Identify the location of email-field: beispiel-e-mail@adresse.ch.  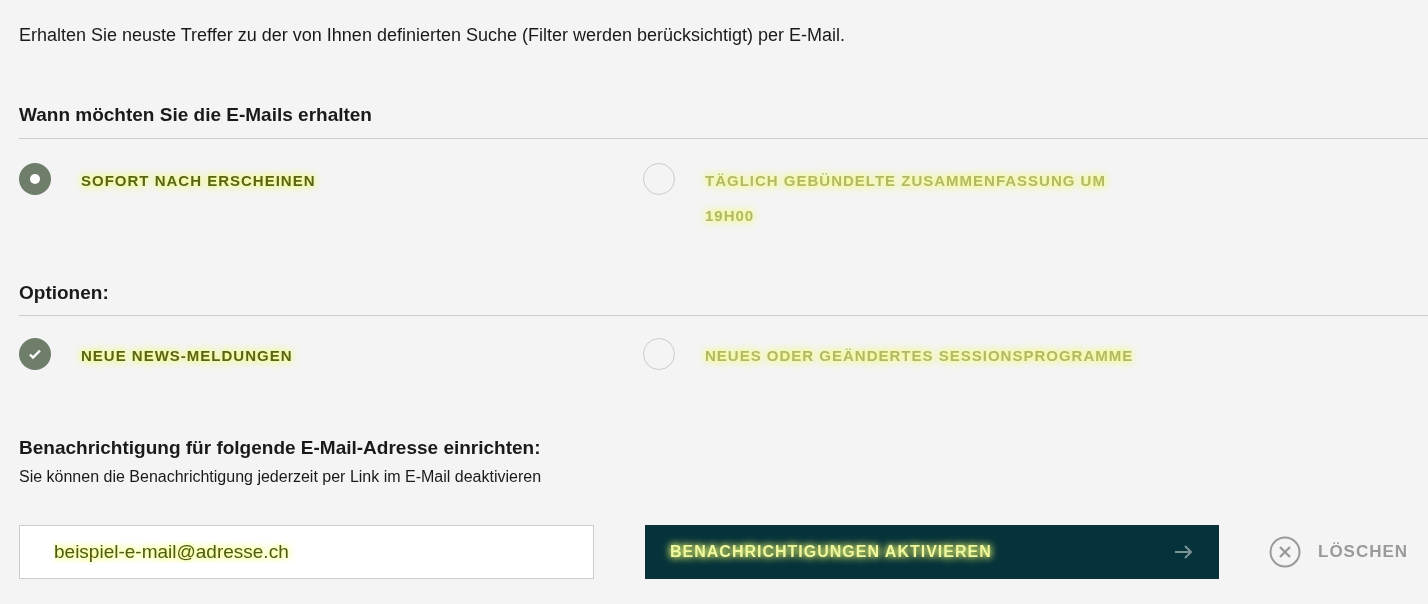
(306, 551).